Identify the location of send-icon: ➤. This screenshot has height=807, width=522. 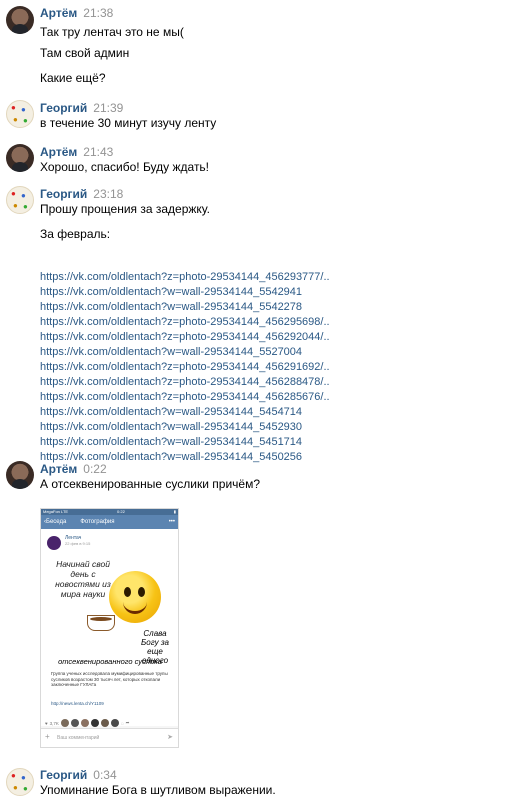
(170, 737).